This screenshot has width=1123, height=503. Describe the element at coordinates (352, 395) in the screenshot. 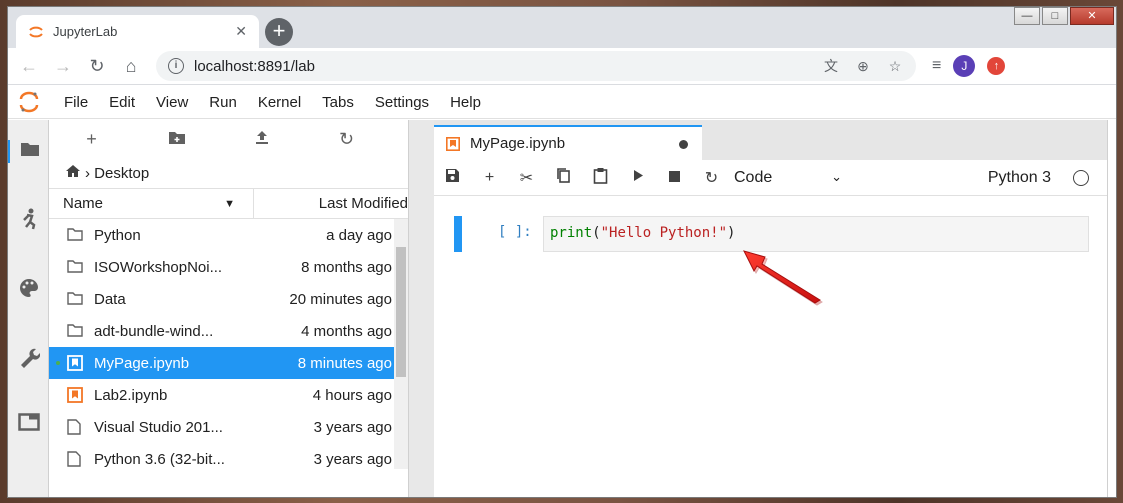

I see `file-modified: 4 hours ago` at that location.